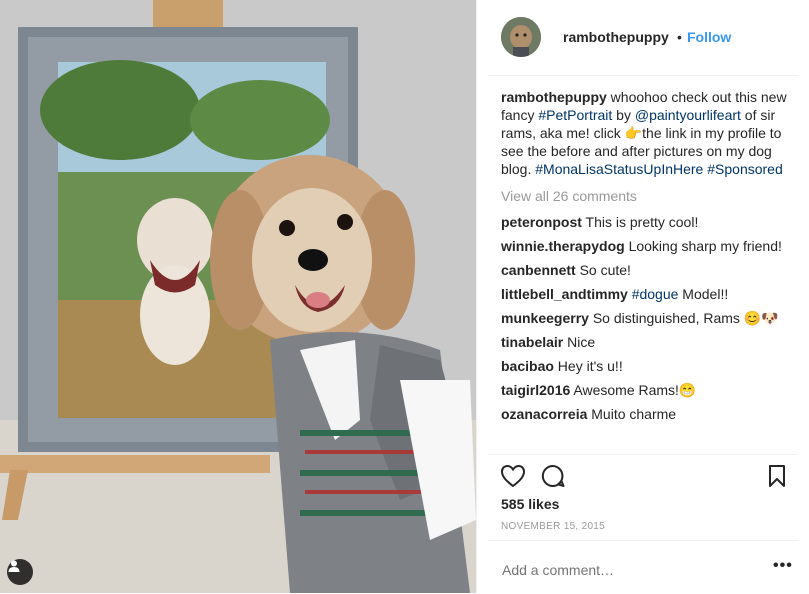 The height and width of the screenshot is (594, 809). I want to click on post-header: rambothepuppy • Follow, so click(643, 38).